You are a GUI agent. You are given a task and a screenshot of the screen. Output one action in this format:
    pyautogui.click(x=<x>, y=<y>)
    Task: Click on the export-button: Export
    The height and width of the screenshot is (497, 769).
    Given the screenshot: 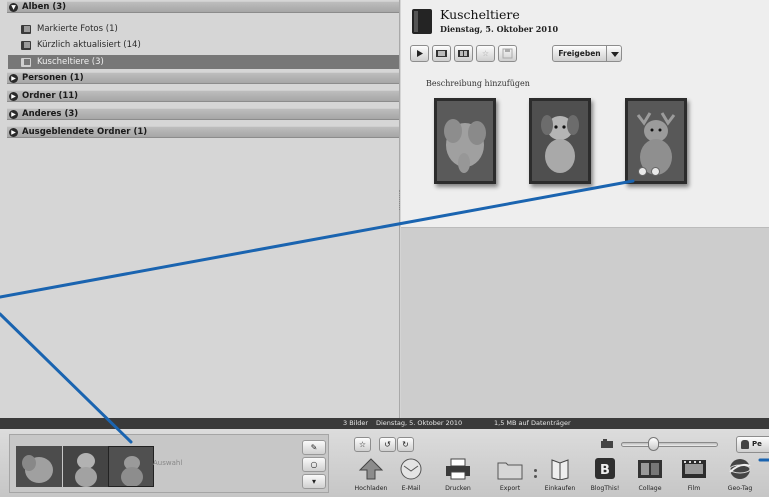 What is the action you would take?
    pyautogui.click(x=510, y=476)
    